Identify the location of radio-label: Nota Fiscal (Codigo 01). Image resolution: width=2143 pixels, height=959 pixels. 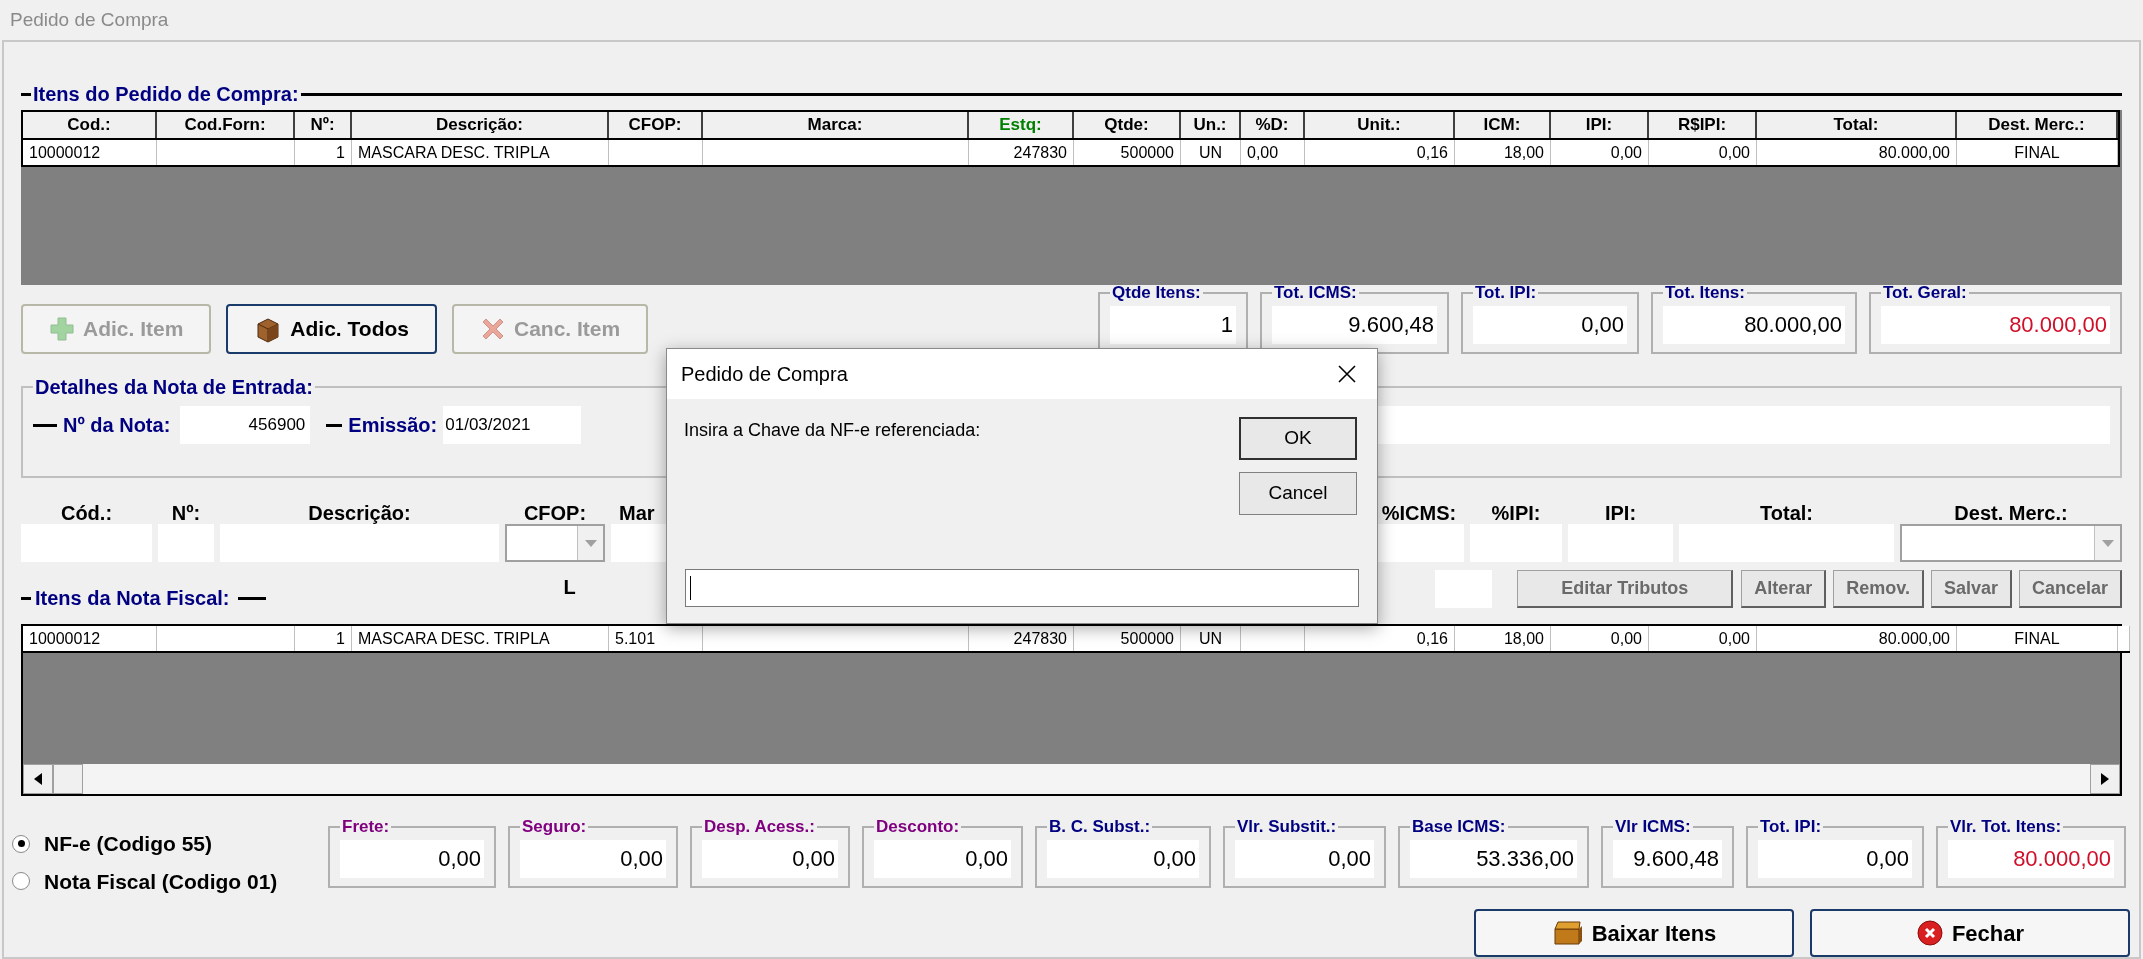
(161, 881).